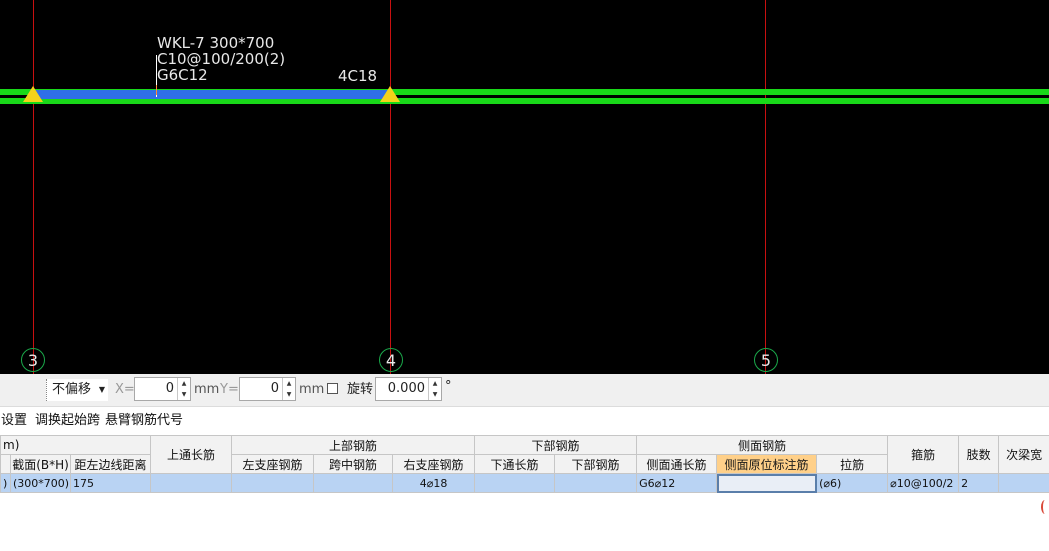  Describe the element at coordinates (923, 483) in the screenshot. I see `cell-stirrup: ⌀10@100/2` at that location.